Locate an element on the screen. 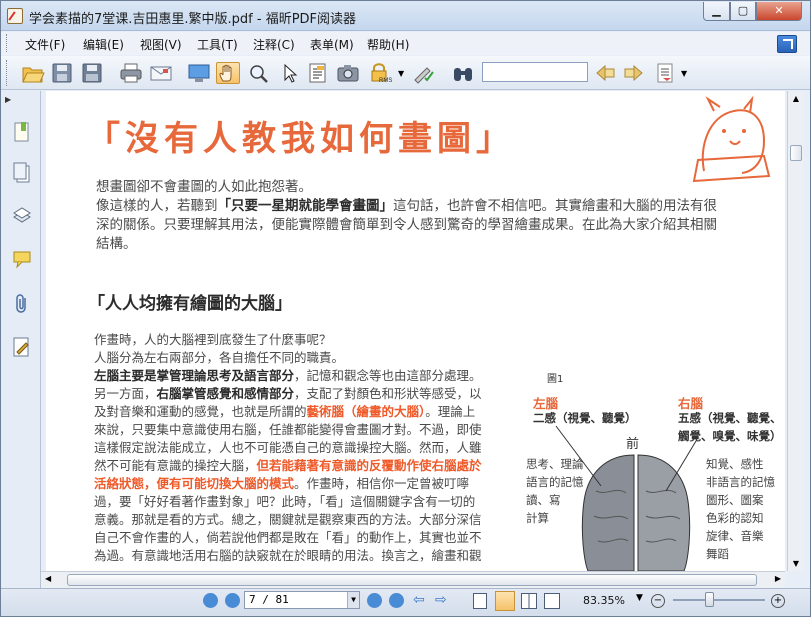 The height and width of the screenshot is (617, 811). horizontal-scrollbar: ◀ ▶ is located at coordinates (413, 579).